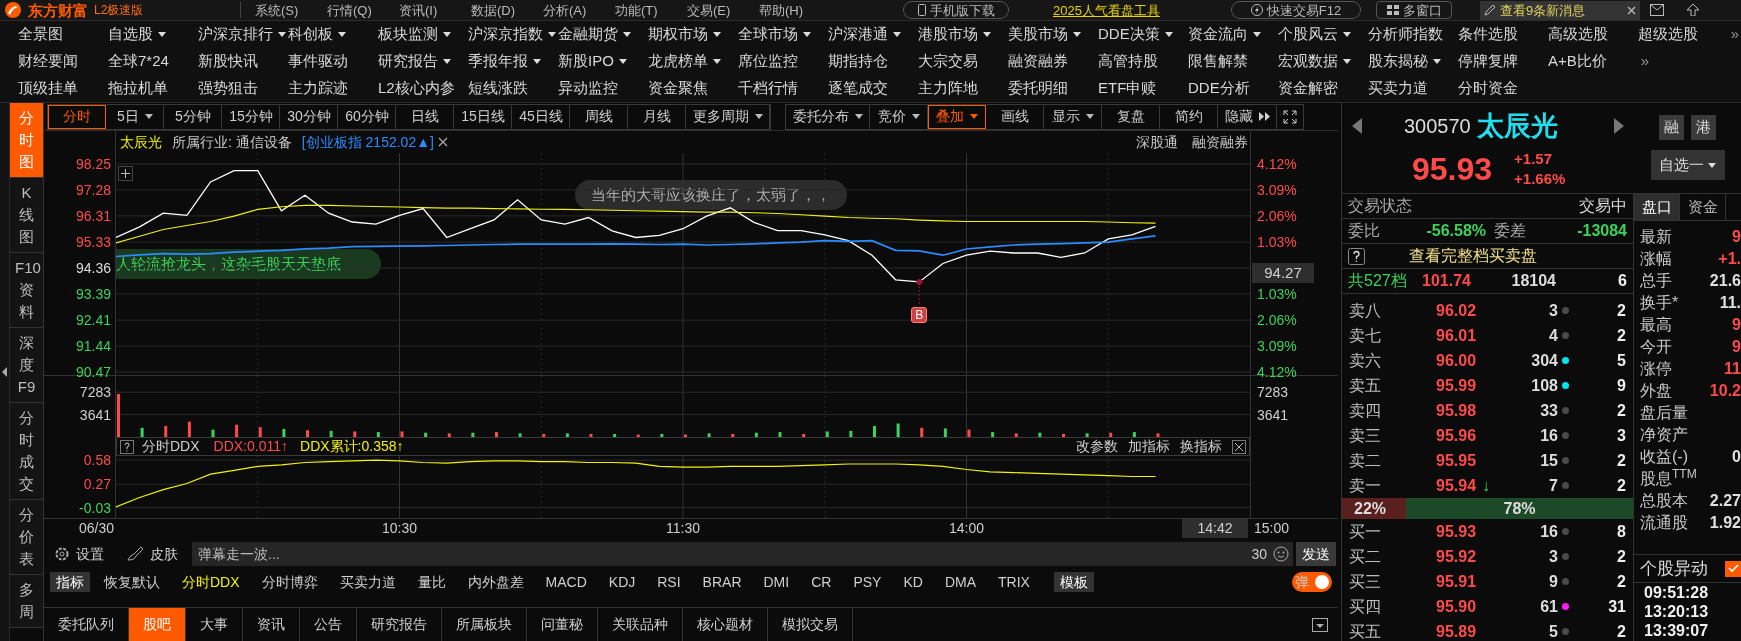 The width and height of the screenshot is (1741, 641). What do you see at coordinates (243, 34) in the screenshot?
I see `nav-menu-item: 沪深京排行` at bounding box center [243, 34].